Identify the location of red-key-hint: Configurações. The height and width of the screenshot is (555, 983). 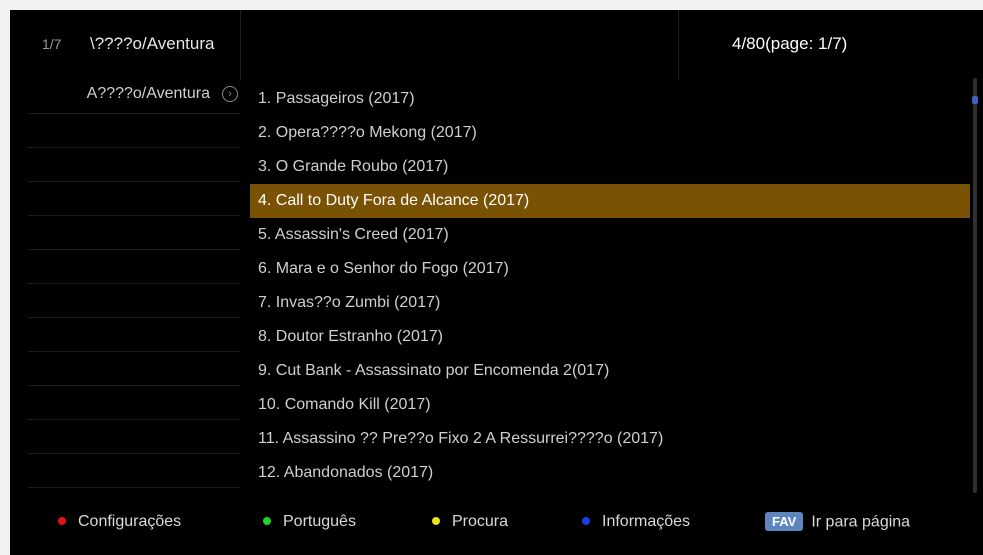
(119, 522).